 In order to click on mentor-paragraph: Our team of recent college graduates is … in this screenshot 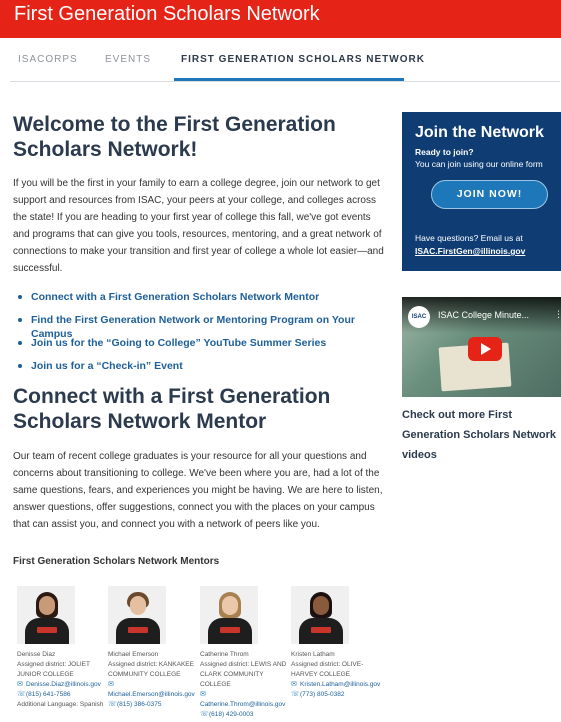, I will do `click(198, 490)`.